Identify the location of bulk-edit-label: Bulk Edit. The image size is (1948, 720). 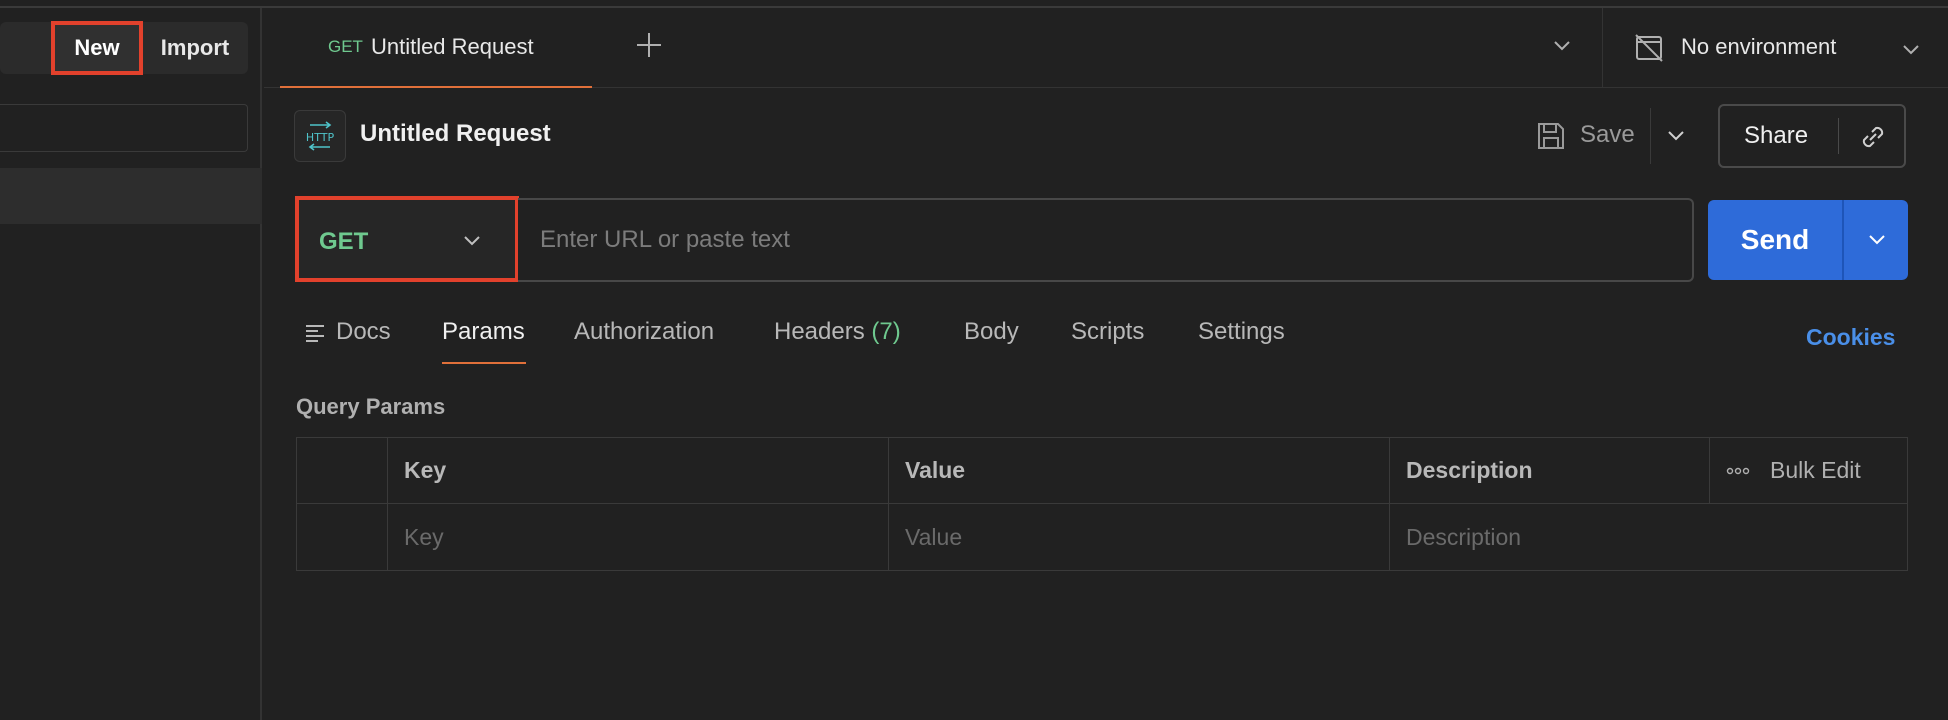
(1815, 470).